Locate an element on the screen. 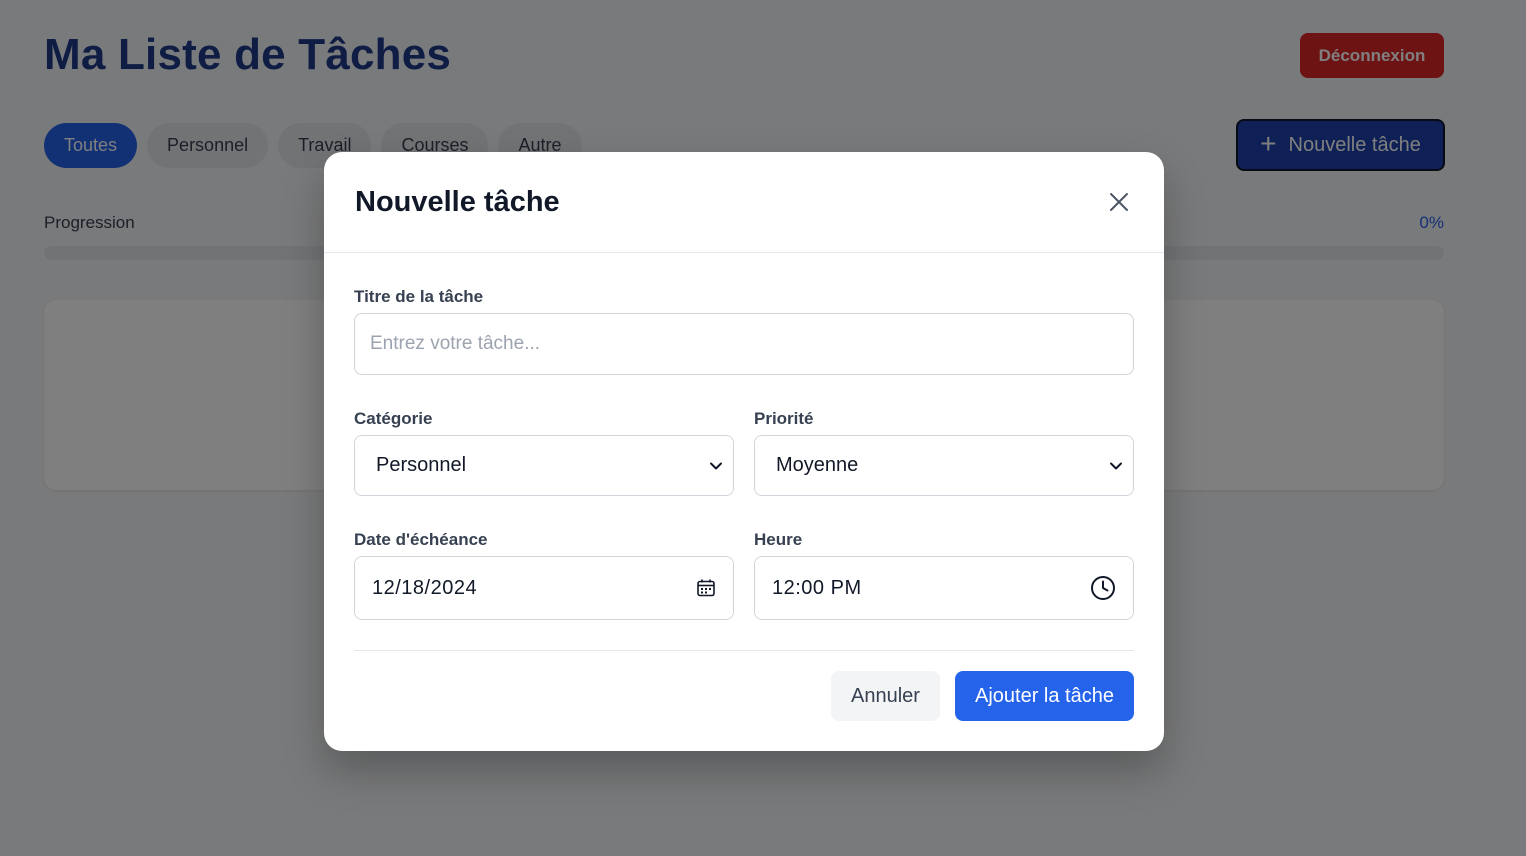 Image resolution: width=1526 pixels, height=856 pixels. due-date-label: Date d'échéance is located at coordinates (421, 539).